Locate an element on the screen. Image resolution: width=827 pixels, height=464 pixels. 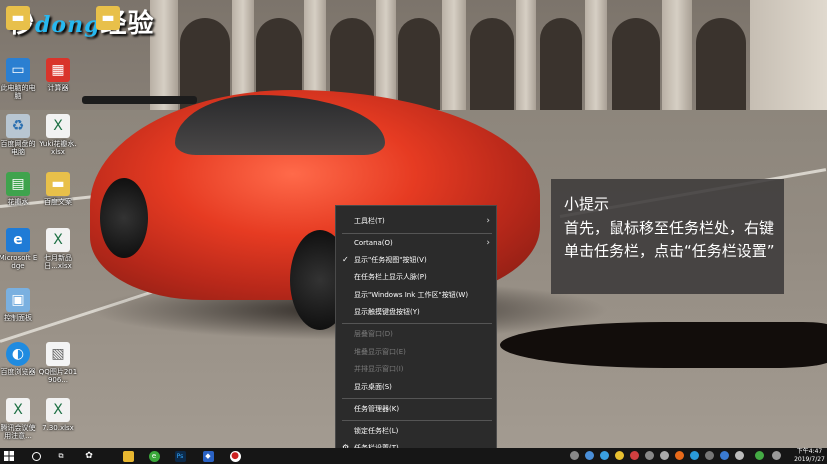
search-button is located at coordinates (36, 456).